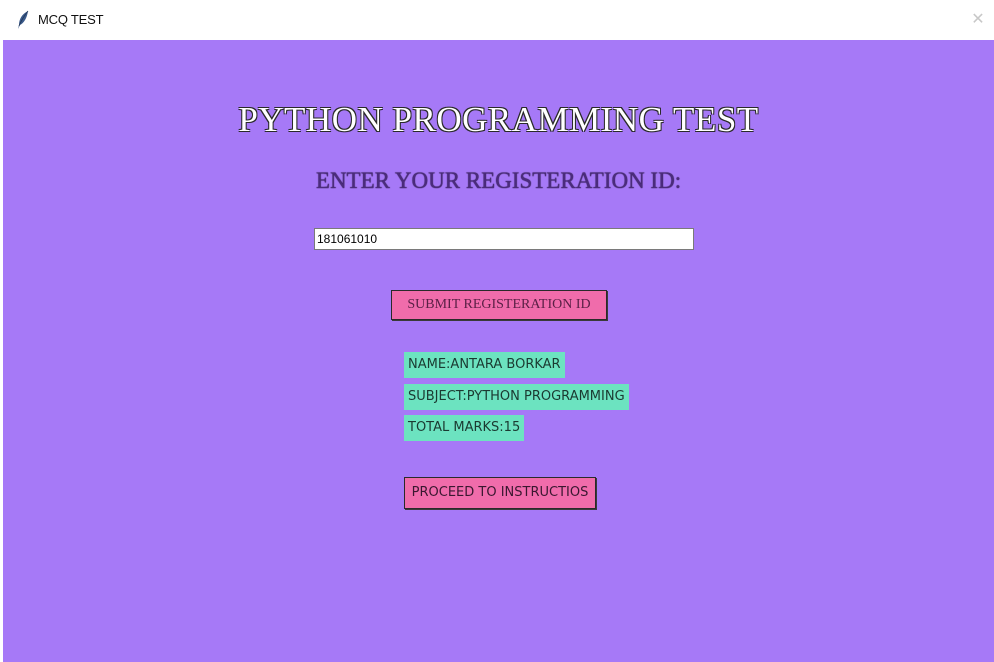 The height and width of the screenshot is (662, 994). Describe the element at coordinates (484, 365) in the screenshot. I see `student-name-label: NAME:ANTARA BORKAR` at that location.